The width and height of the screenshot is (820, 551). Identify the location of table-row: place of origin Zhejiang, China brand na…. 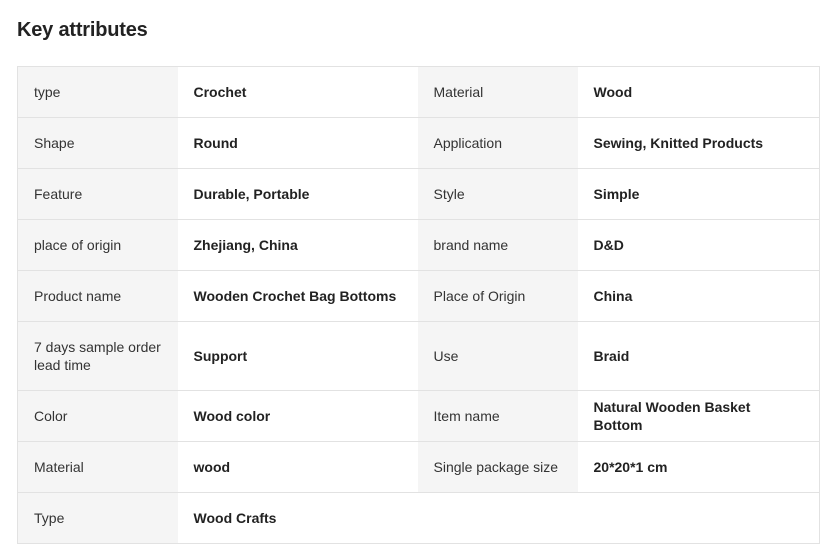
(418, 245).